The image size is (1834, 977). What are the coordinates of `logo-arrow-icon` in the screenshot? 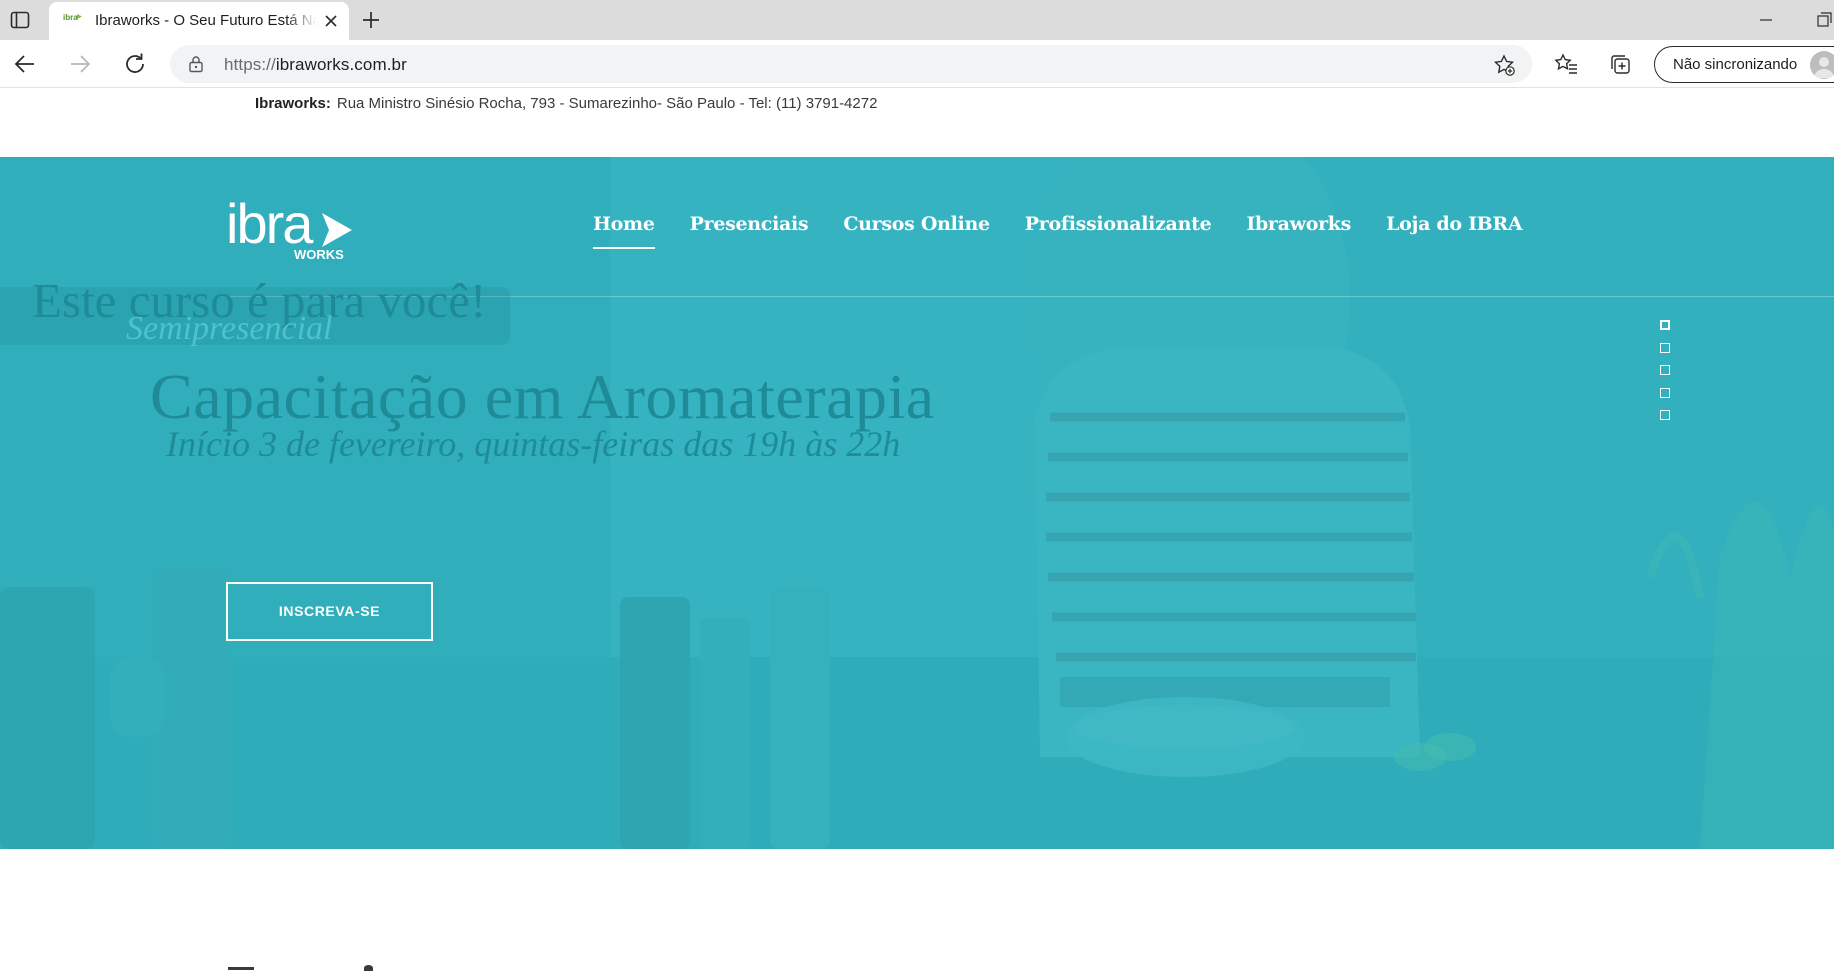 It's located at (337, 230).